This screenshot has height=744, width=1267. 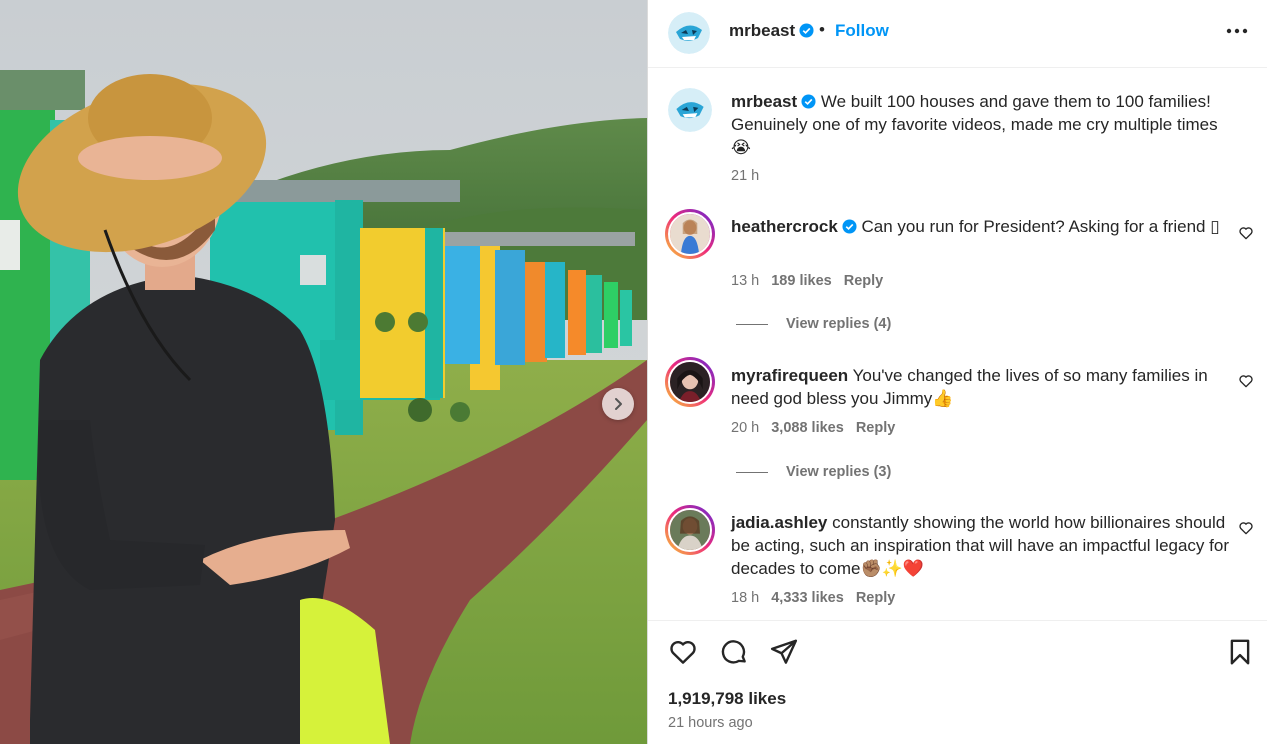 I want to click on caption-avatar, so click(x=690, y=110).